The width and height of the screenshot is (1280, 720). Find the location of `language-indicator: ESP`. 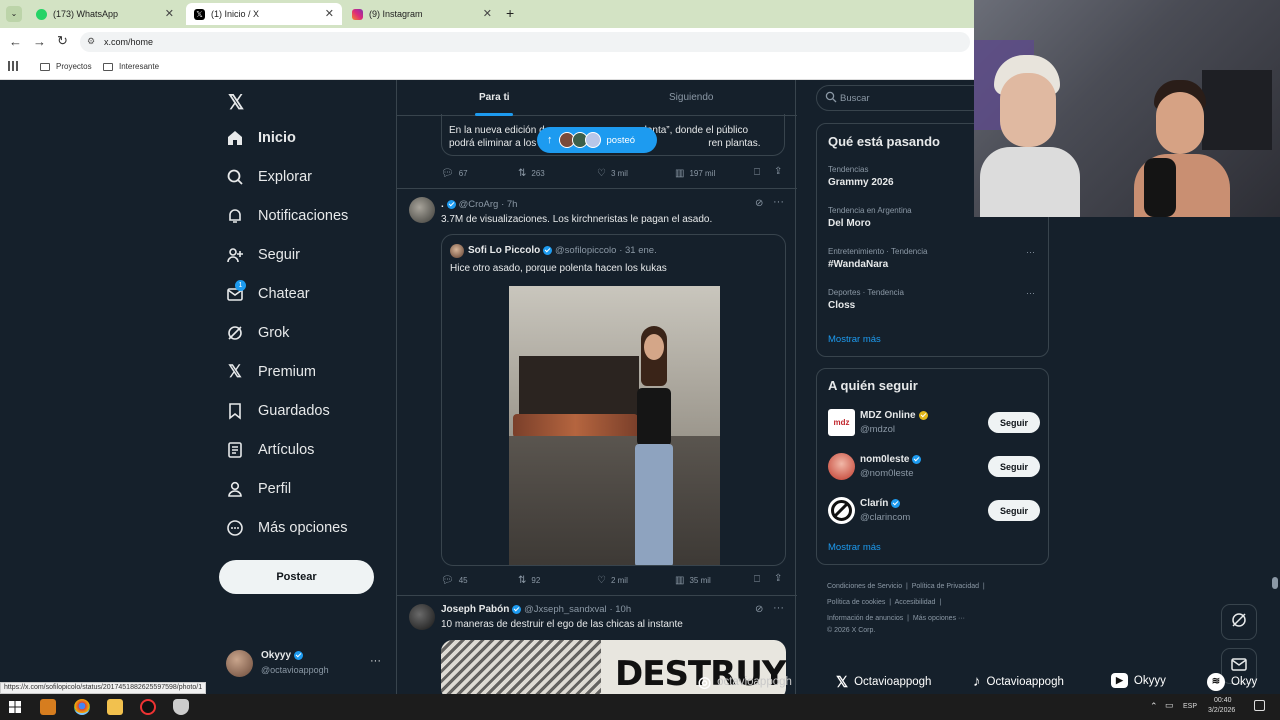

language-indicator: ESP is located at coordinates (1190, 706).